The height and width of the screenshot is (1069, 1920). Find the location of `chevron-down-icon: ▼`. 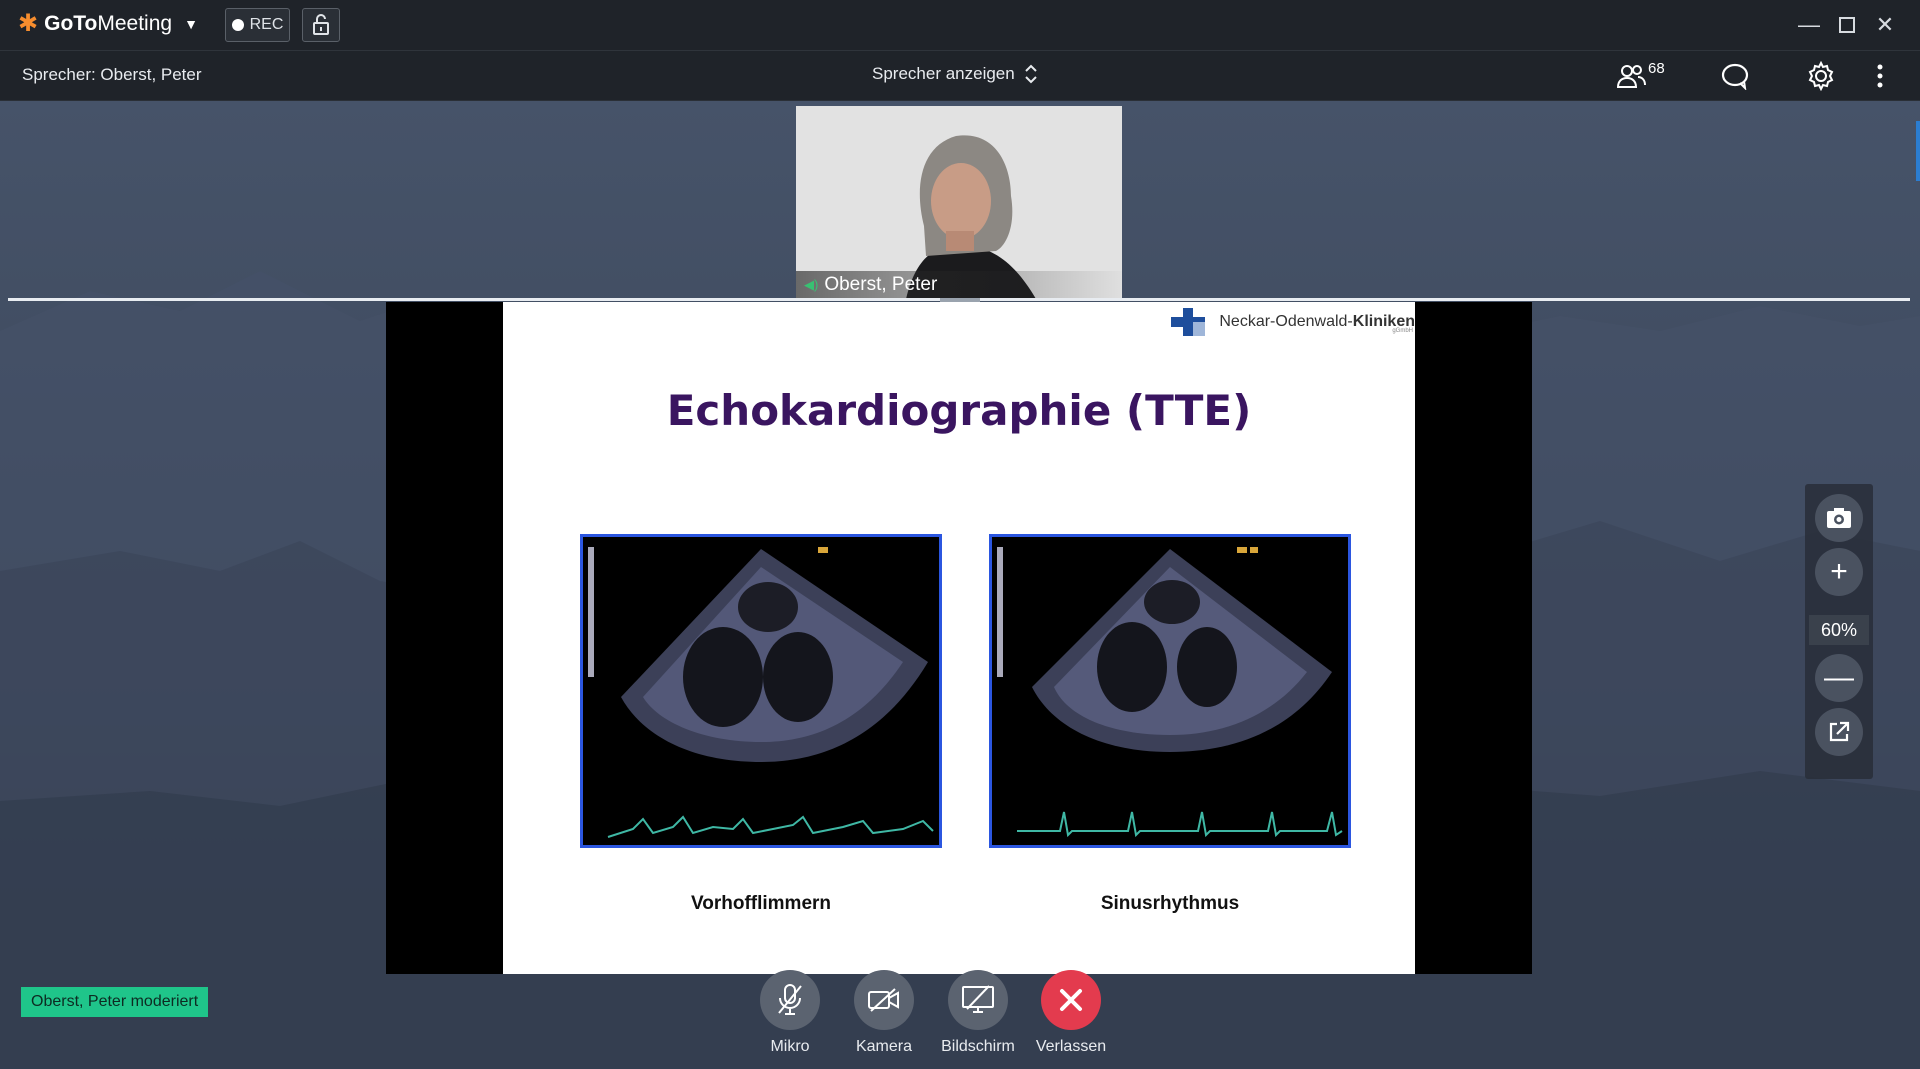

chevron-down-icon: ▼ is located at coordinates (191, 24).